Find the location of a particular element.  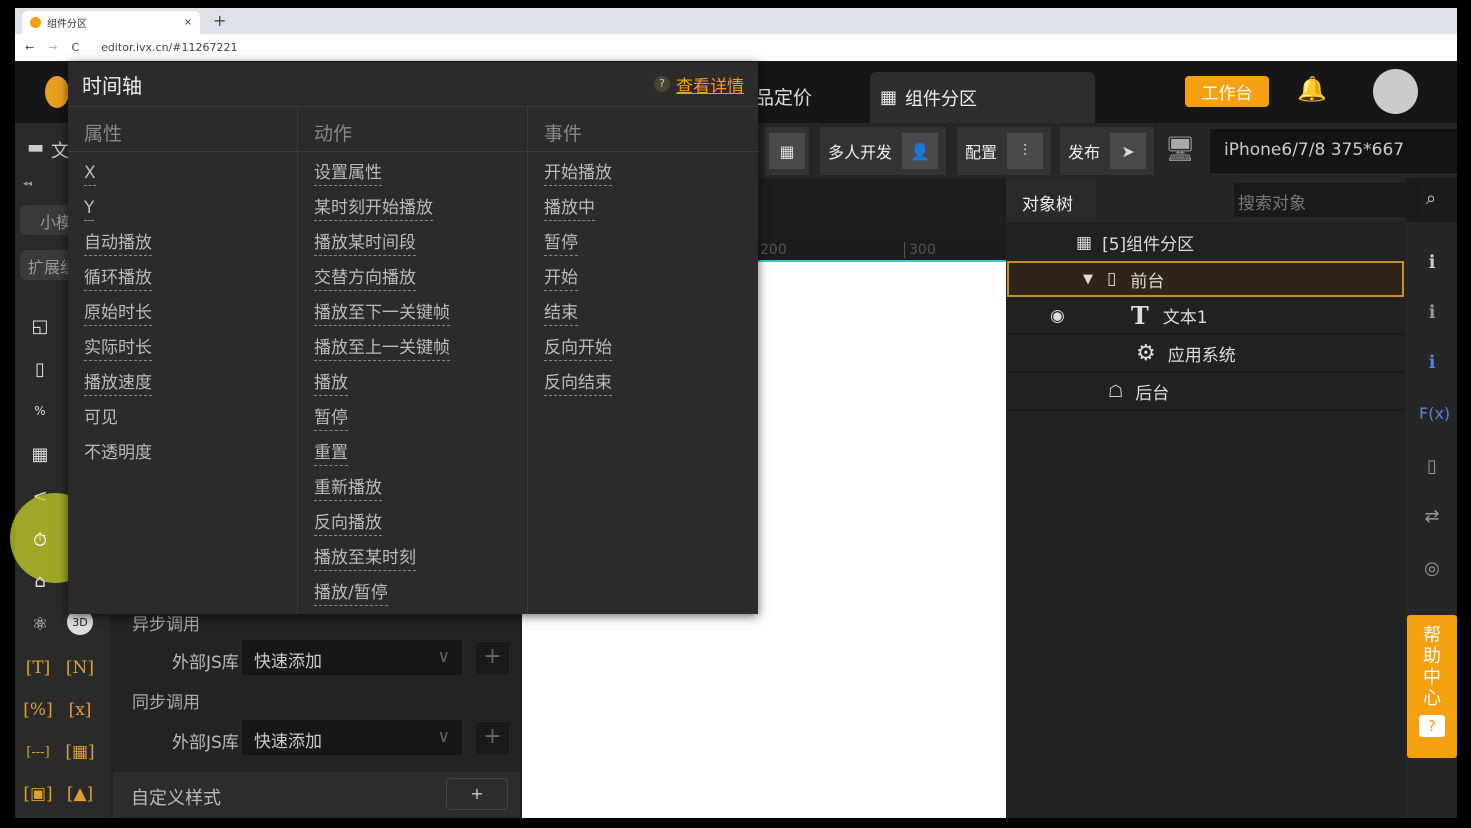

function-icon: F(x) is located at coordinates (1434, 417).